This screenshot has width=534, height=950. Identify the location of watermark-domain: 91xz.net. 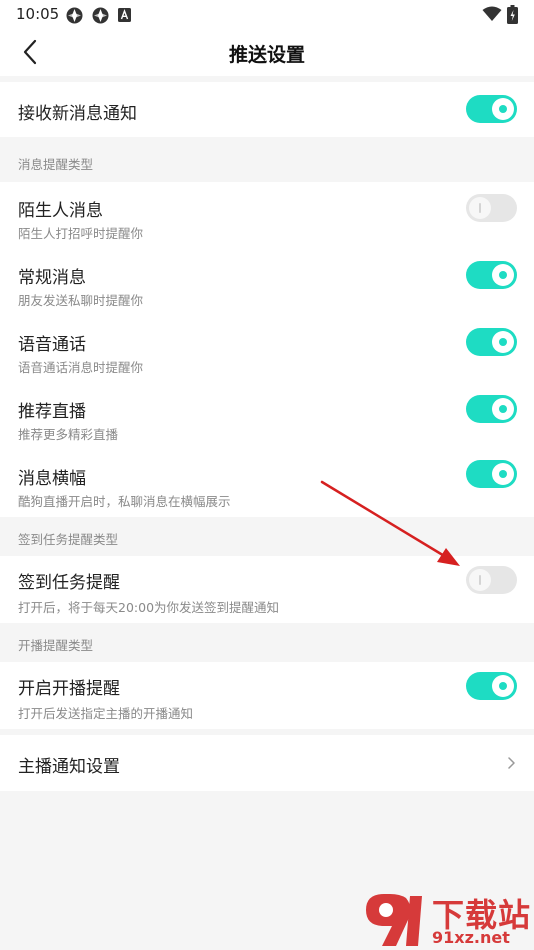
(471, 937).